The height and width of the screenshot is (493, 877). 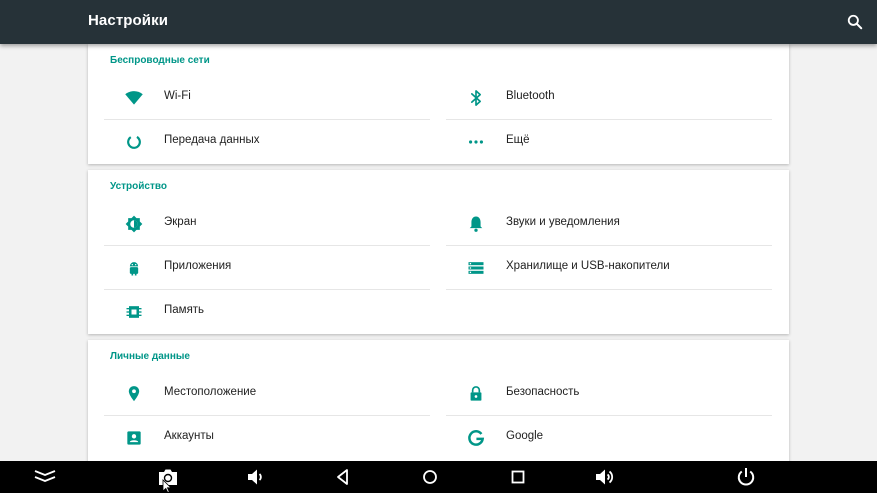 I want to click on back-icon, so click(x=343, y=477).